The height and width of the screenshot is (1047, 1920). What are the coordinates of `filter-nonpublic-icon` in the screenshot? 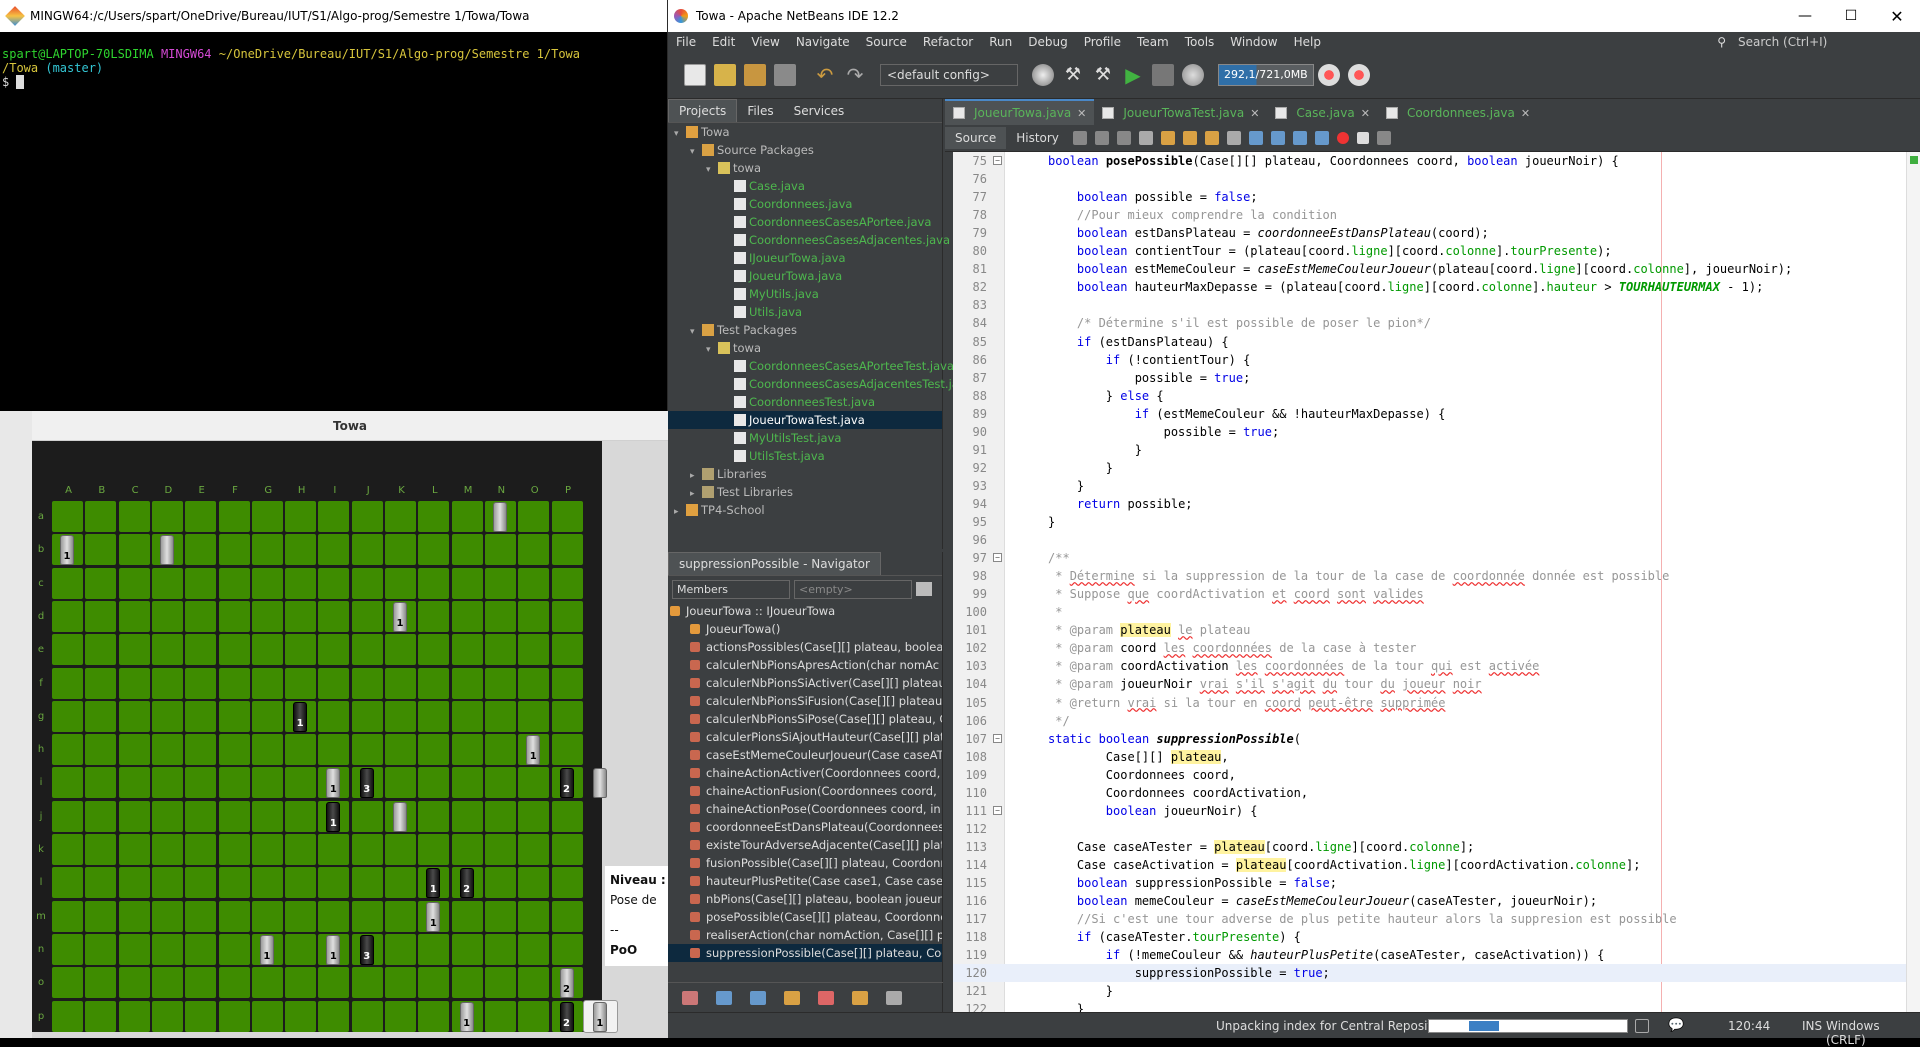 It's located at (758, 997).